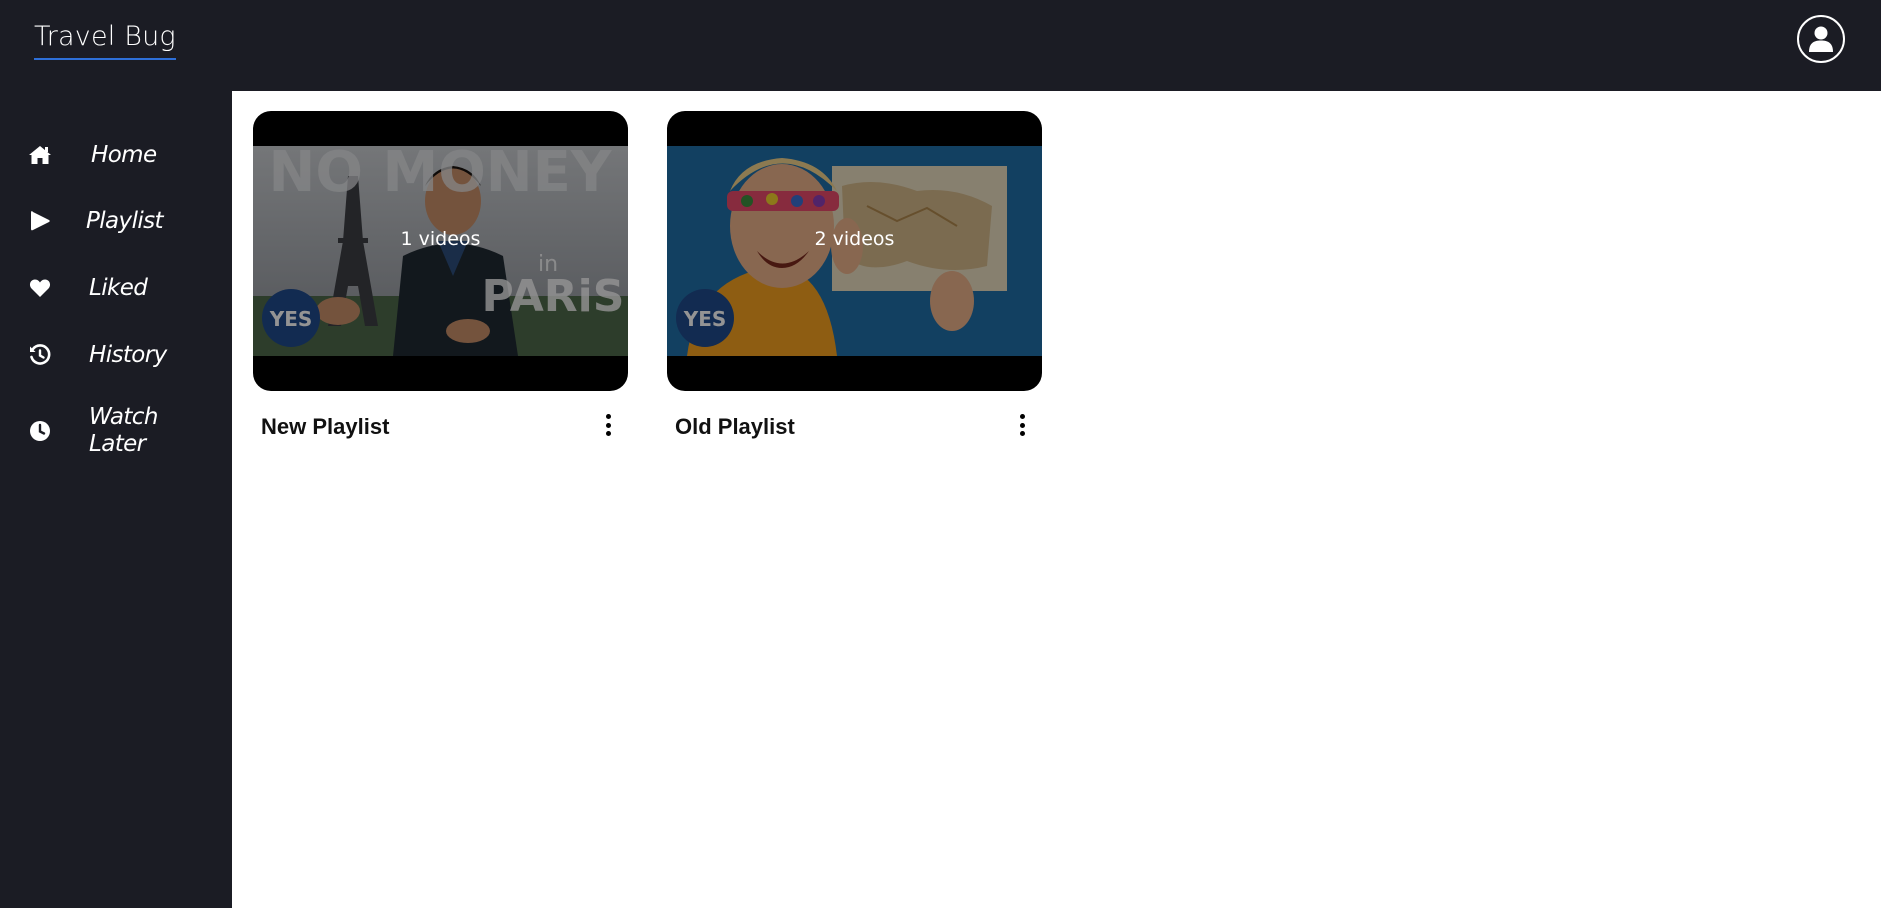 The image size is (1881, 908). Describe the element at coordinates (440, 239) in the screenshot. I see `video-count: 1 videos` at that location.